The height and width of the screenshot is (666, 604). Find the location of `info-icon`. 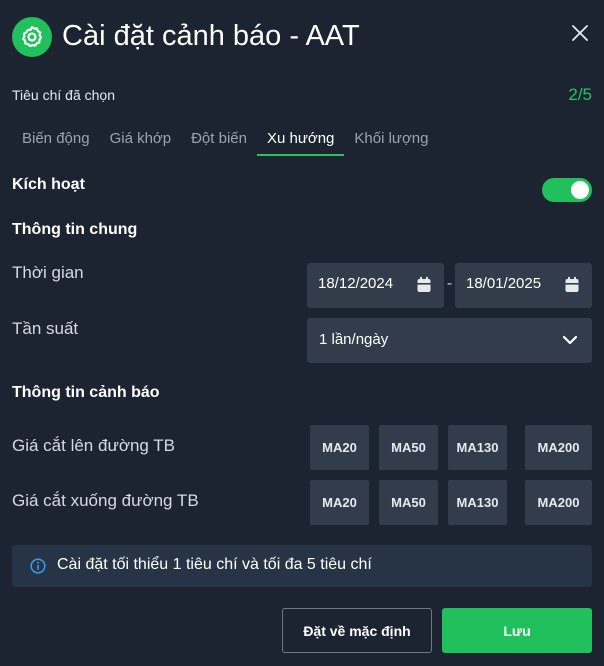

info-icon is located at coordinates (38, 568).